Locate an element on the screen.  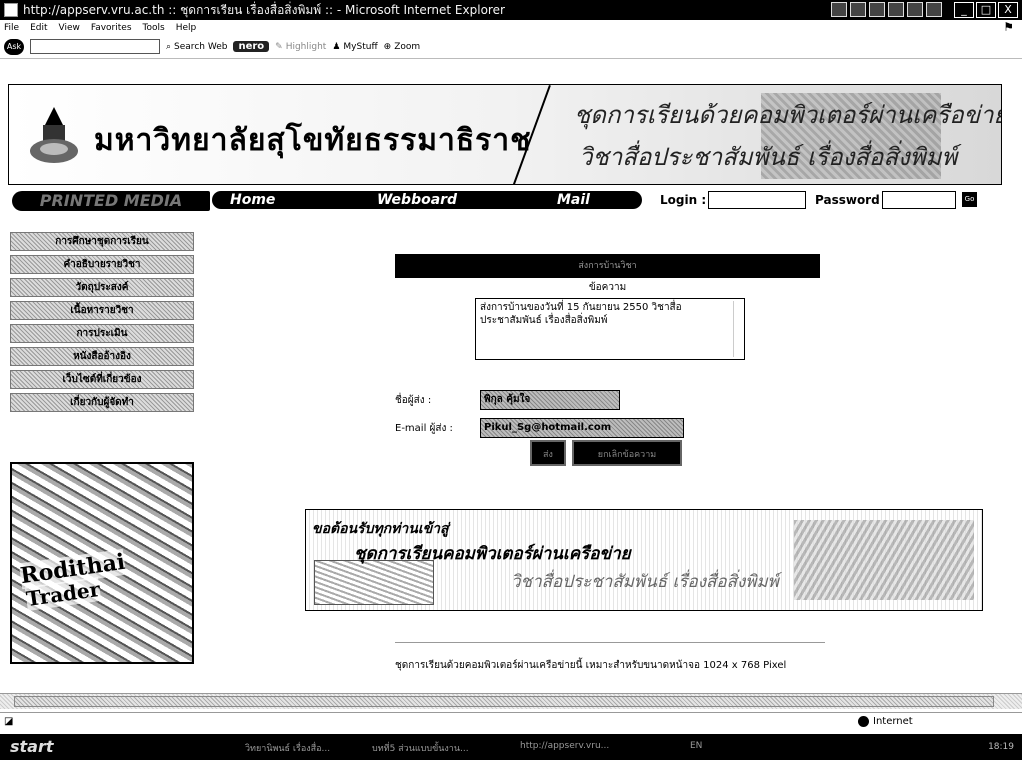
toolbar-search-input is located at coordinates (95, 46).